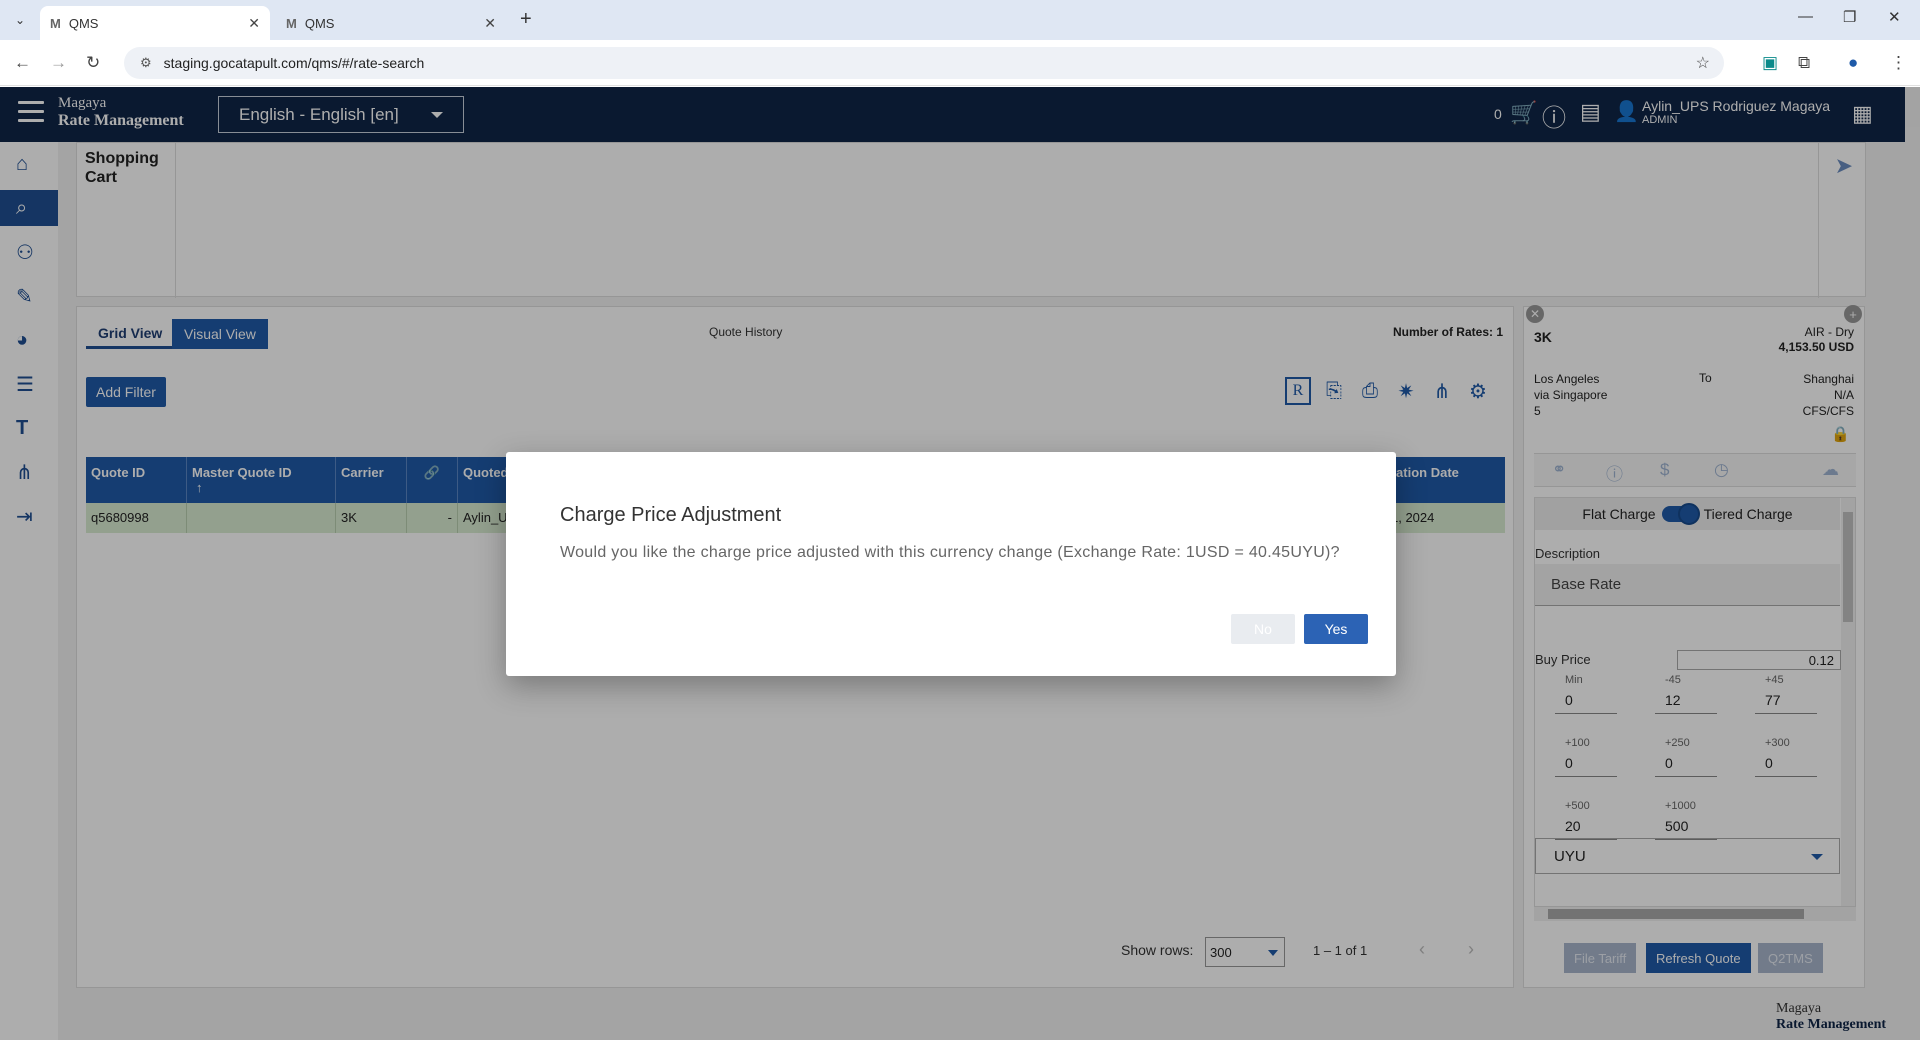 This screenshot has width=1920, height=1040. Describe the element at coordinates (1849, 17) in the screenshot. I see `restore-icon: ❐` at that location.